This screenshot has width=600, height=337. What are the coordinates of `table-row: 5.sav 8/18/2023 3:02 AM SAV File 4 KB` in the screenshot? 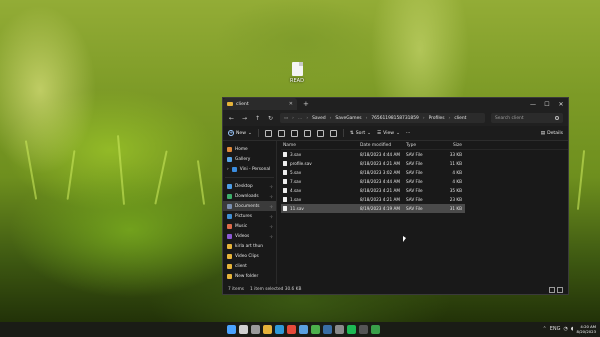 It's located at (424, 172).